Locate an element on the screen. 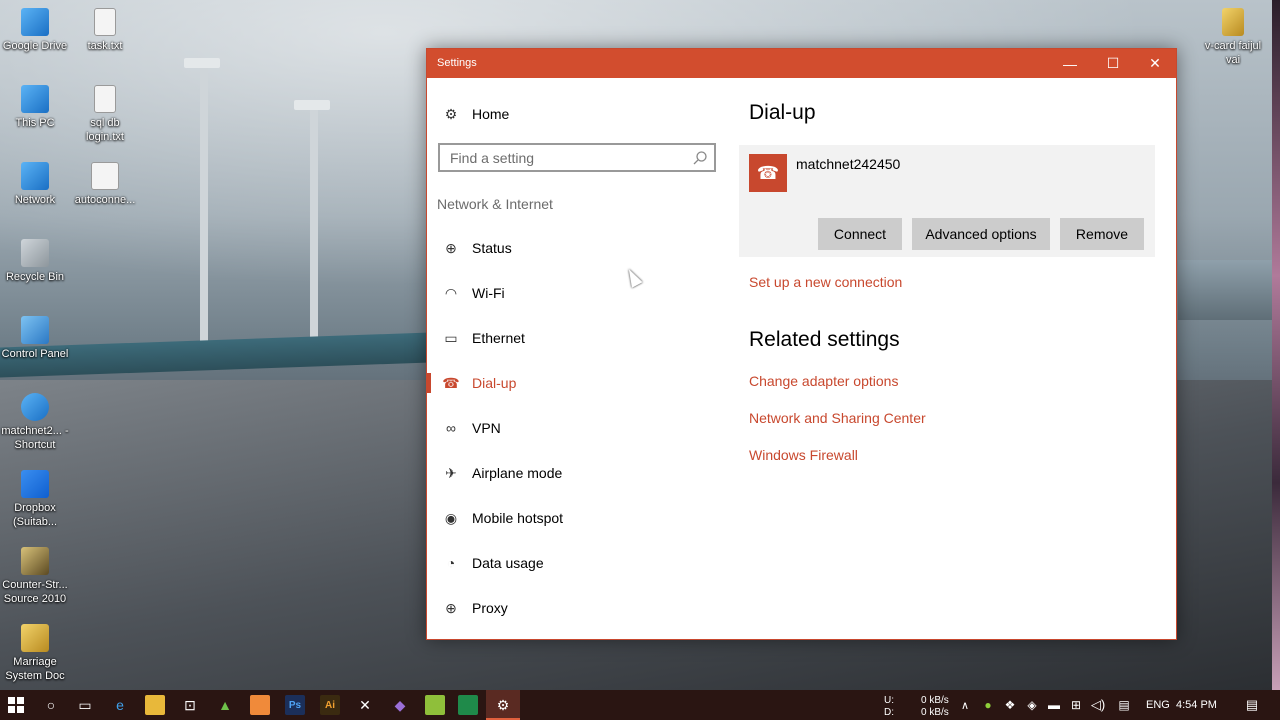  nav-item-wifi: ◠ Wi-Fi is located at coordinates (473, 293).